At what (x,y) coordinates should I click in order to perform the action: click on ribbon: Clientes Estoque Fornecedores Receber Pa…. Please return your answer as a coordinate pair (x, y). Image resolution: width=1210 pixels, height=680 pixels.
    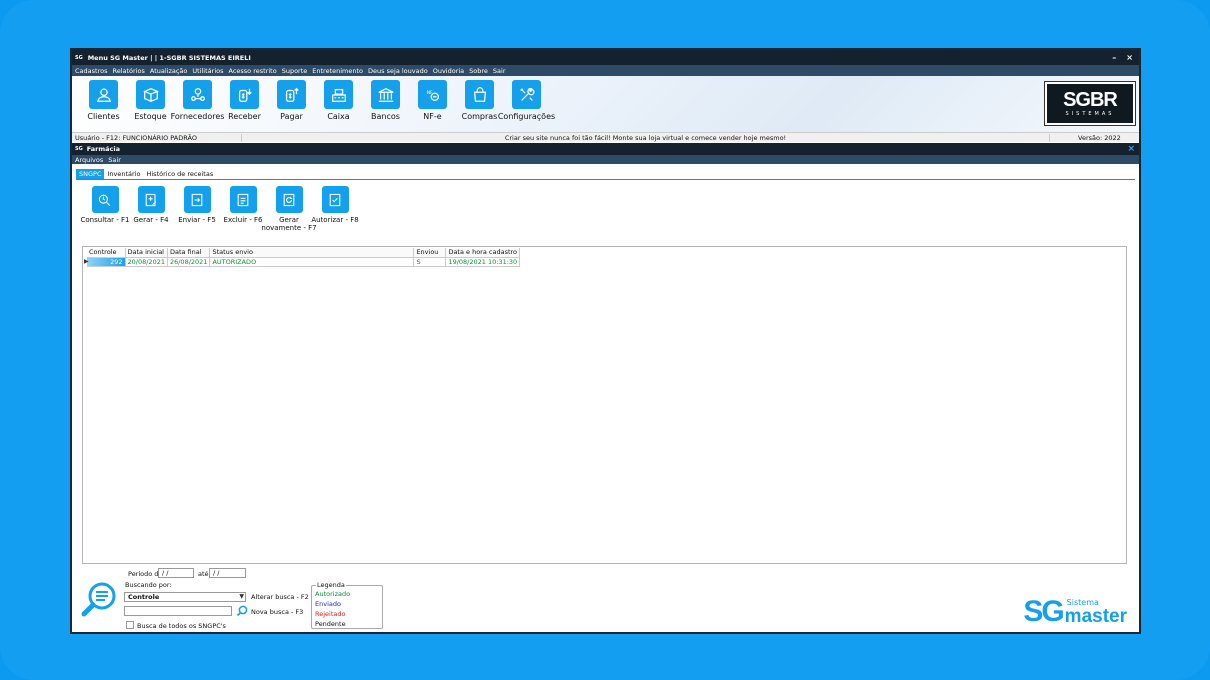
    Looking at the image, I should click on (605, 104).